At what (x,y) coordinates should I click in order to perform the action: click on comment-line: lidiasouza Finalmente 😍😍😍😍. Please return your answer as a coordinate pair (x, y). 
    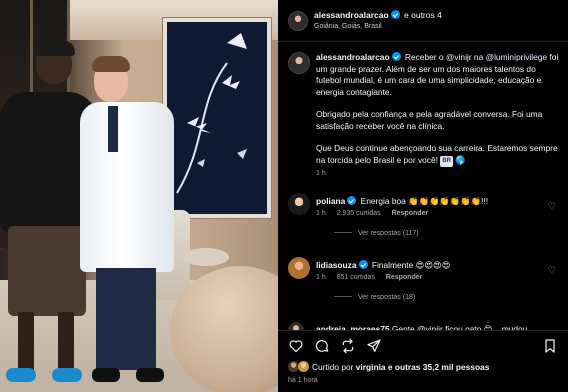
    Looking at the image, I should click on (383, 265).